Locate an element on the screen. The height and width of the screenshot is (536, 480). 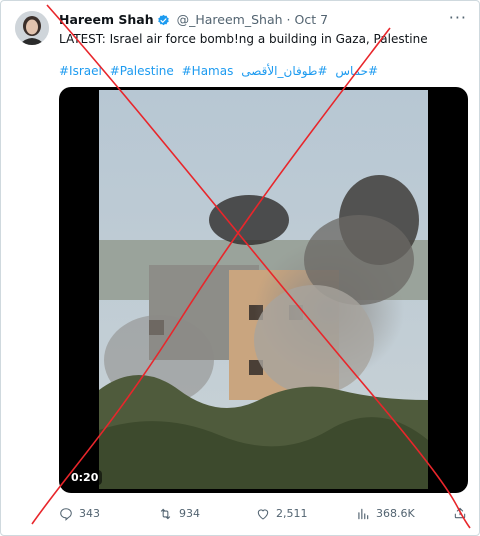
tweet-date: Oct 7 is located at coordinates (312, 19).